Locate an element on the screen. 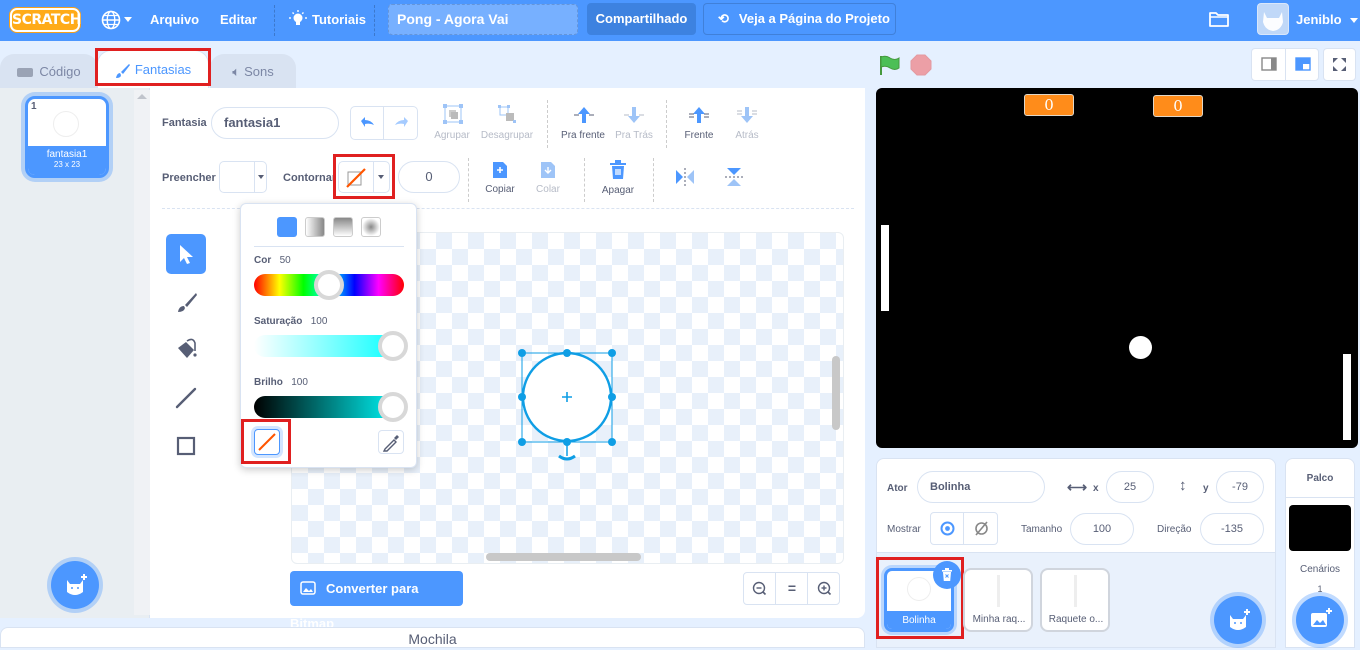  canvas-vertical-scrollbar is located at coordinates (836, 393).